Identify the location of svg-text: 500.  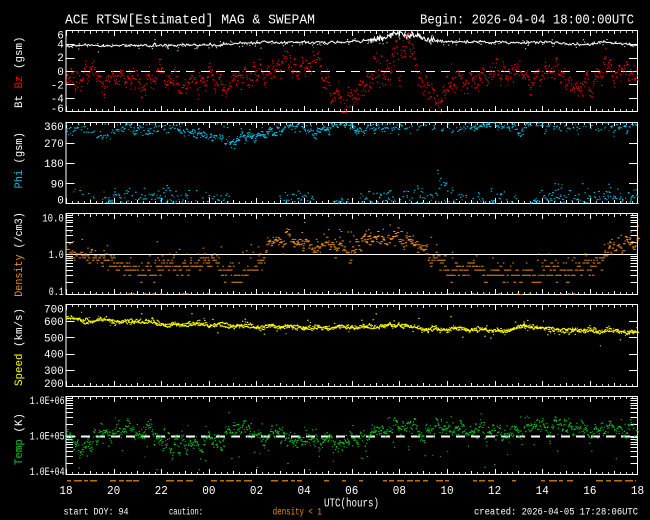
(54, 339).